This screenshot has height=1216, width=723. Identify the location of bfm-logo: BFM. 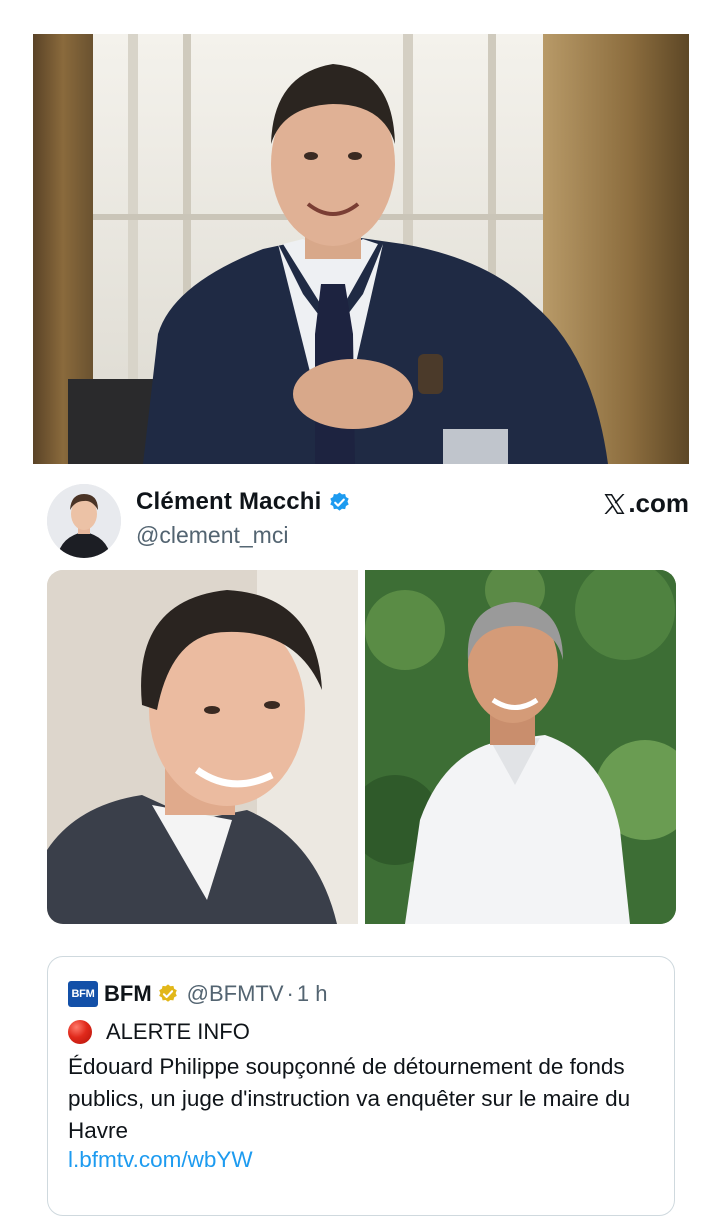
(83, 994).